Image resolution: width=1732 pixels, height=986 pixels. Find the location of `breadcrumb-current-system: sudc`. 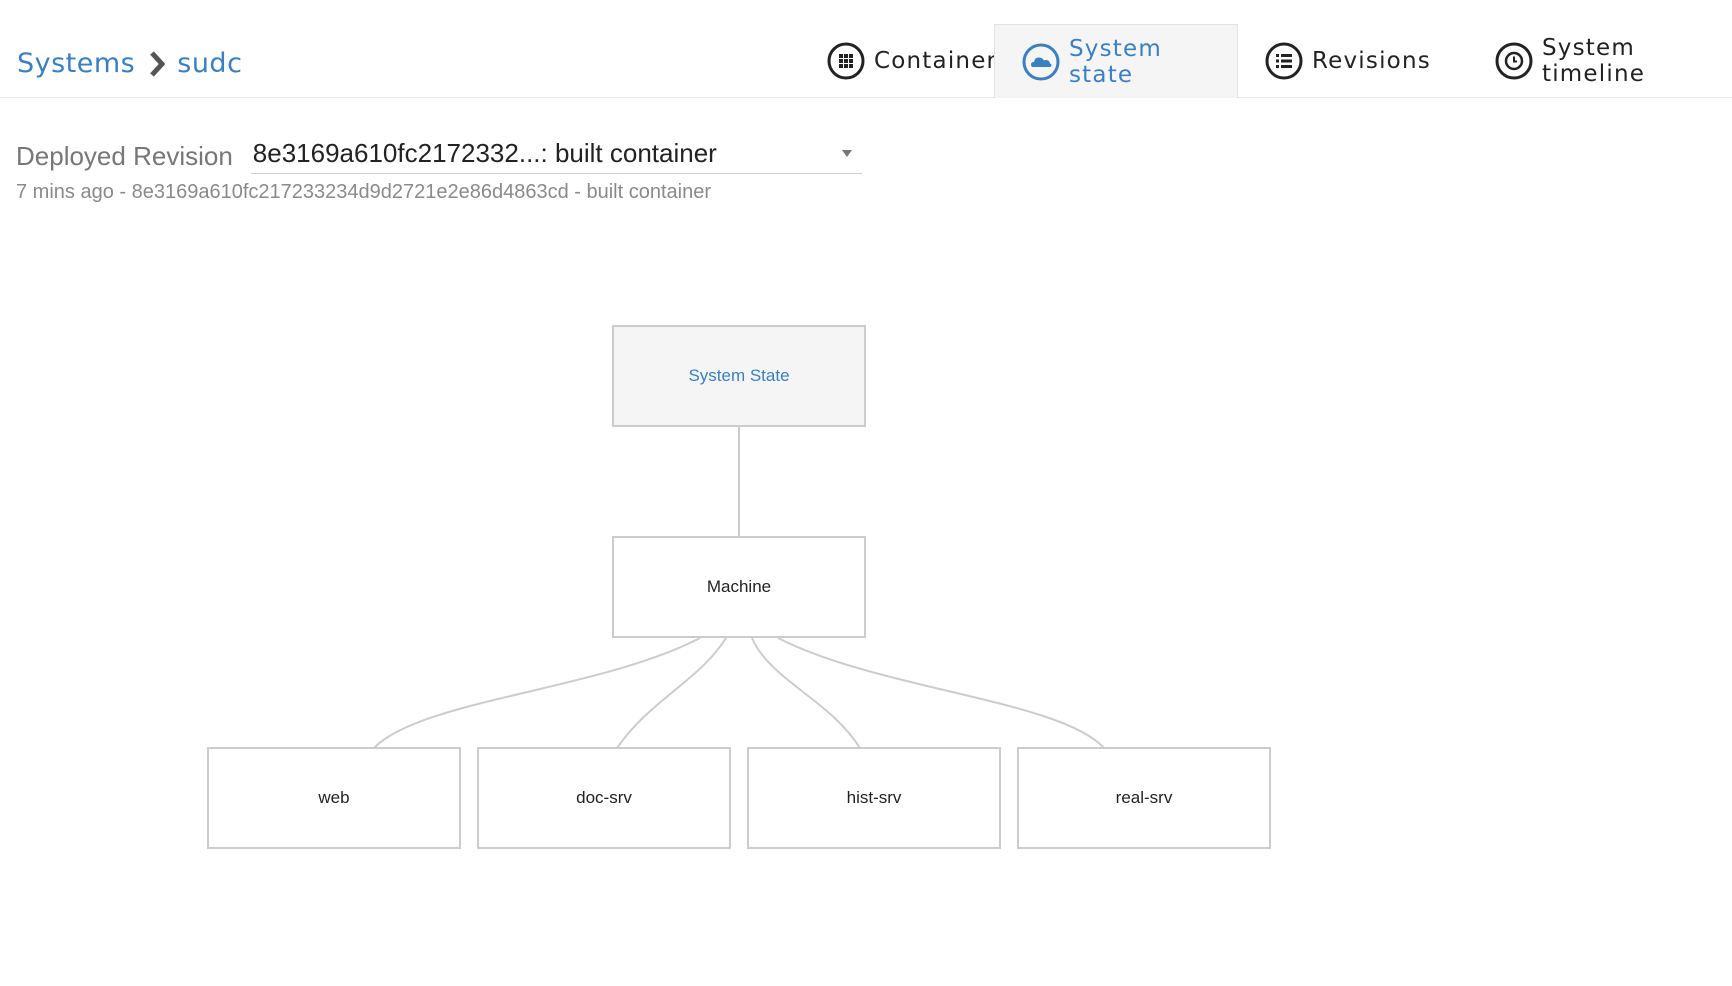

breadcrumb-current-system: sudc is located at coordinates (209, 63).